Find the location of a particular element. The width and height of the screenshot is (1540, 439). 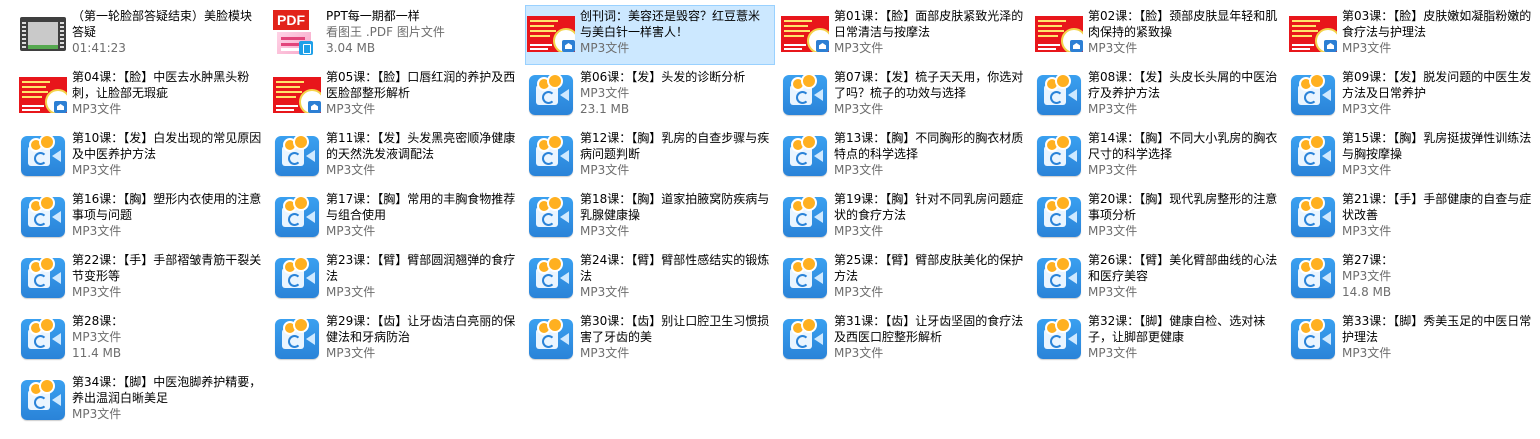

file-item: 第31课：【齿】让牙齿坚固的食疗法及西医口腔整形解析 MP3文件 is located at coordinates (904, 340).